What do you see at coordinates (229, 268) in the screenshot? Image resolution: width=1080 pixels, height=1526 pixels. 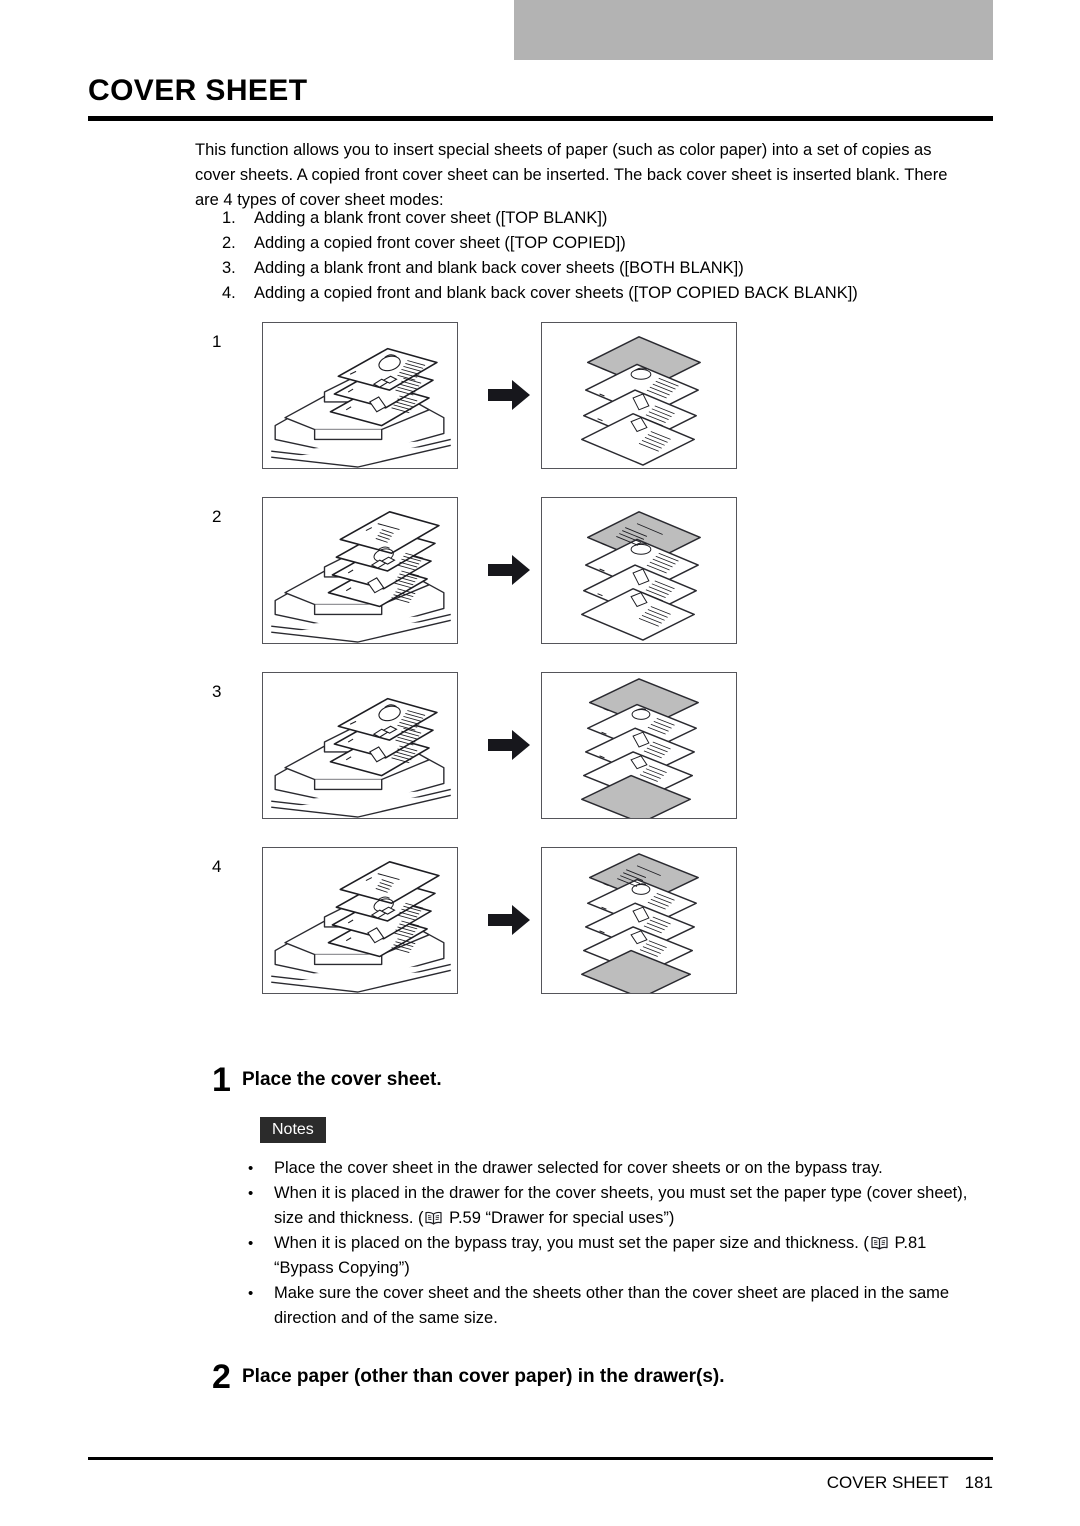 I see `list-item-number: 3.` at bounding box center [229, 268].